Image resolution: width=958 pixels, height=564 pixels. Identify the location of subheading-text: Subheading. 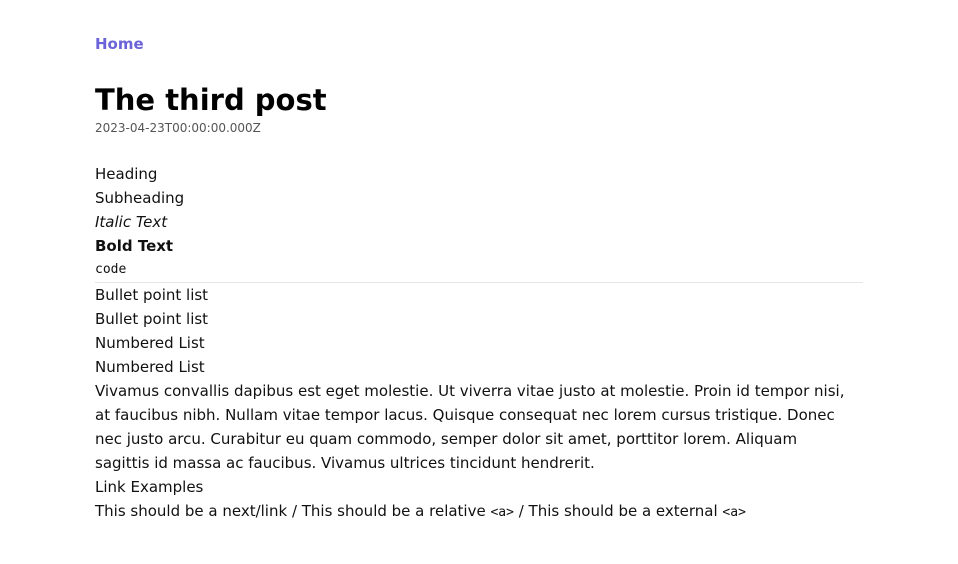
(140, 198).